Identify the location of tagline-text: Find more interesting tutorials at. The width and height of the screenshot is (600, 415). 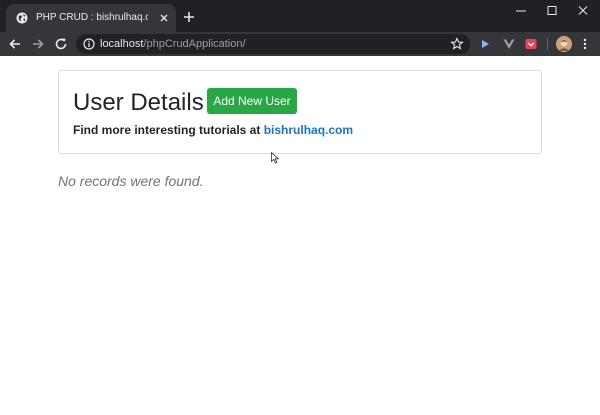
(168, 130).